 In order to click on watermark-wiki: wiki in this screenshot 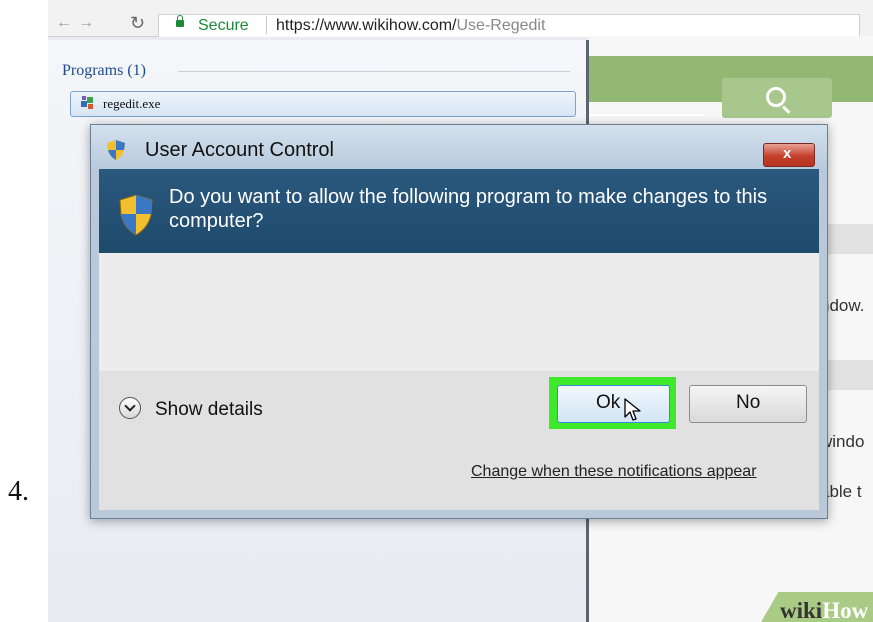, I will do `click(801, 610)`.